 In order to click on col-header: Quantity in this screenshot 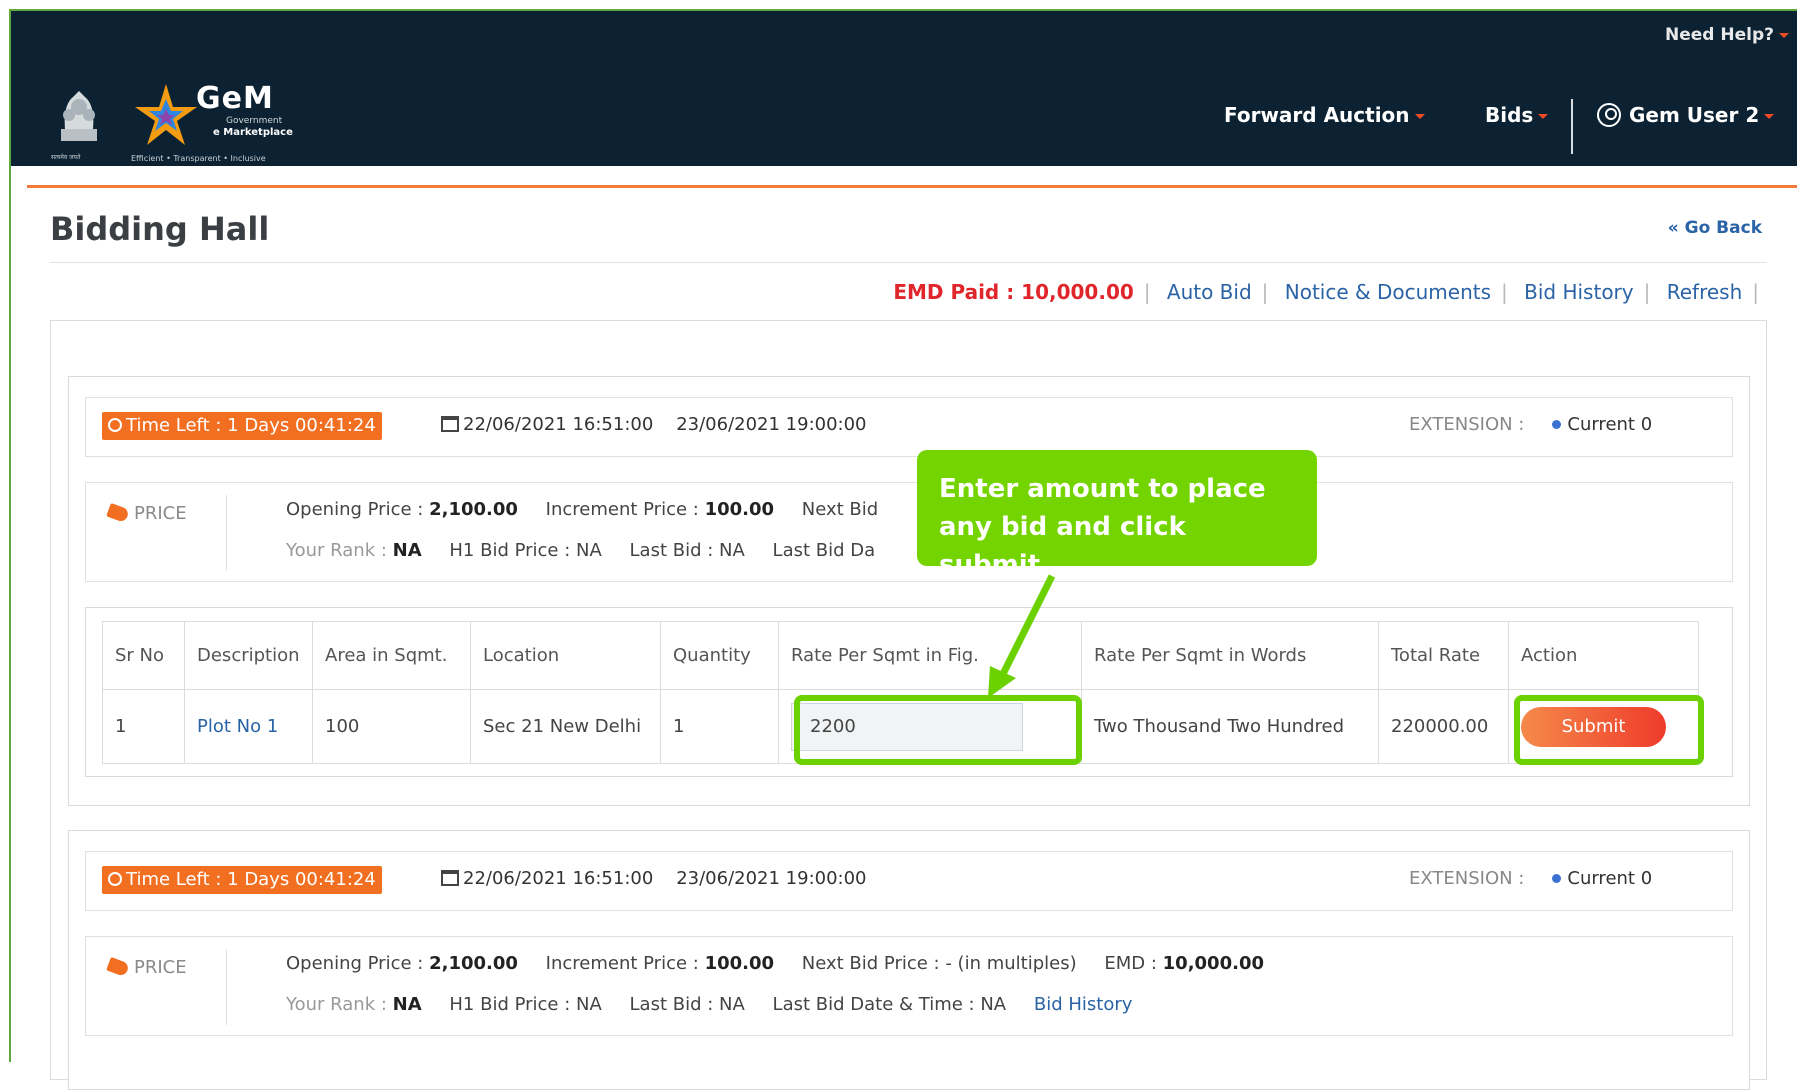, I will do `click(719, 655)`.